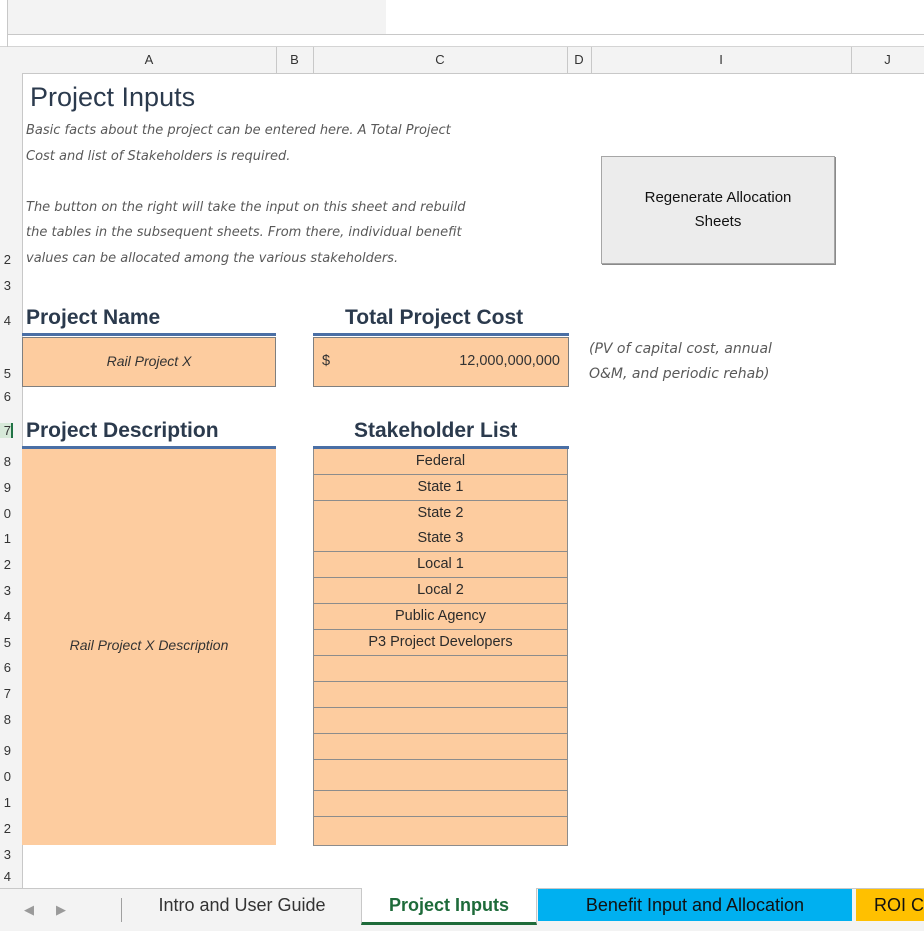 This screenshot has height=931, width=924. What do you see at coordinates (440, 539) in the screenshot?
I see `stakeholder-row: State 3` at bounding box center [440, 539].